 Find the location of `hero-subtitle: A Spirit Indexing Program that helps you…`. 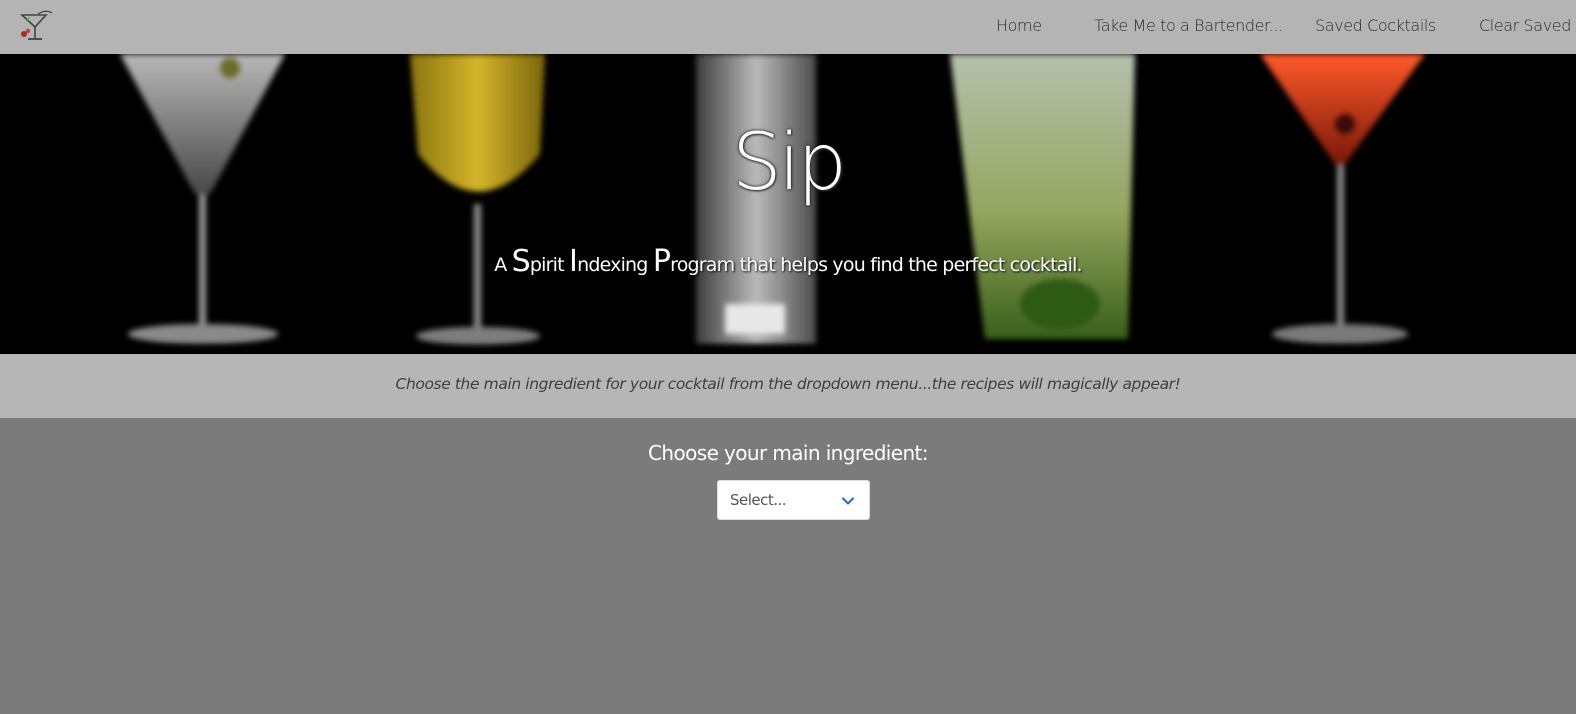

hero-subtitle: A Spirit Indexing Program that helps you… is located at coordinates (788, 261).